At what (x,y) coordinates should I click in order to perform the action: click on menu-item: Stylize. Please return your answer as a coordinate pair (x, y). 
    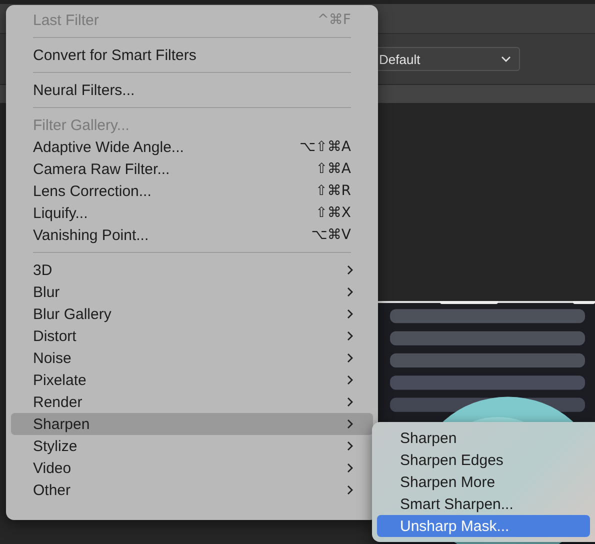
    Looking at the image, I should click on (192, 446).